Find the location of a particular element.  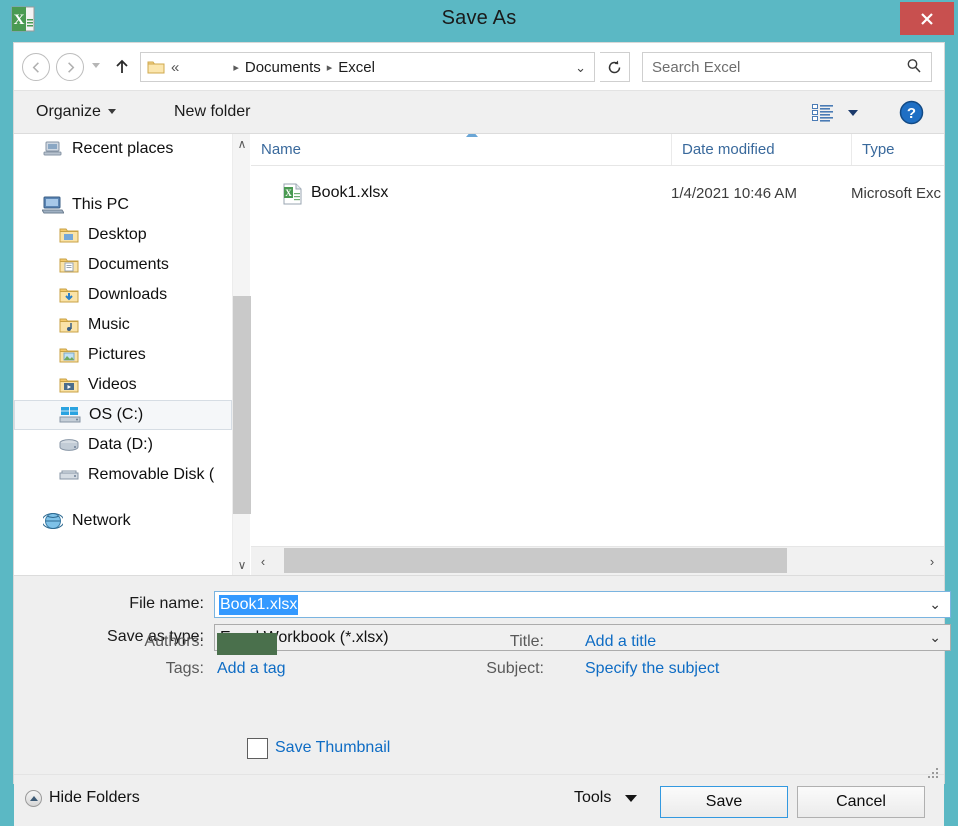

sidebar-item-network: Network is located at coordinates (123, 521).